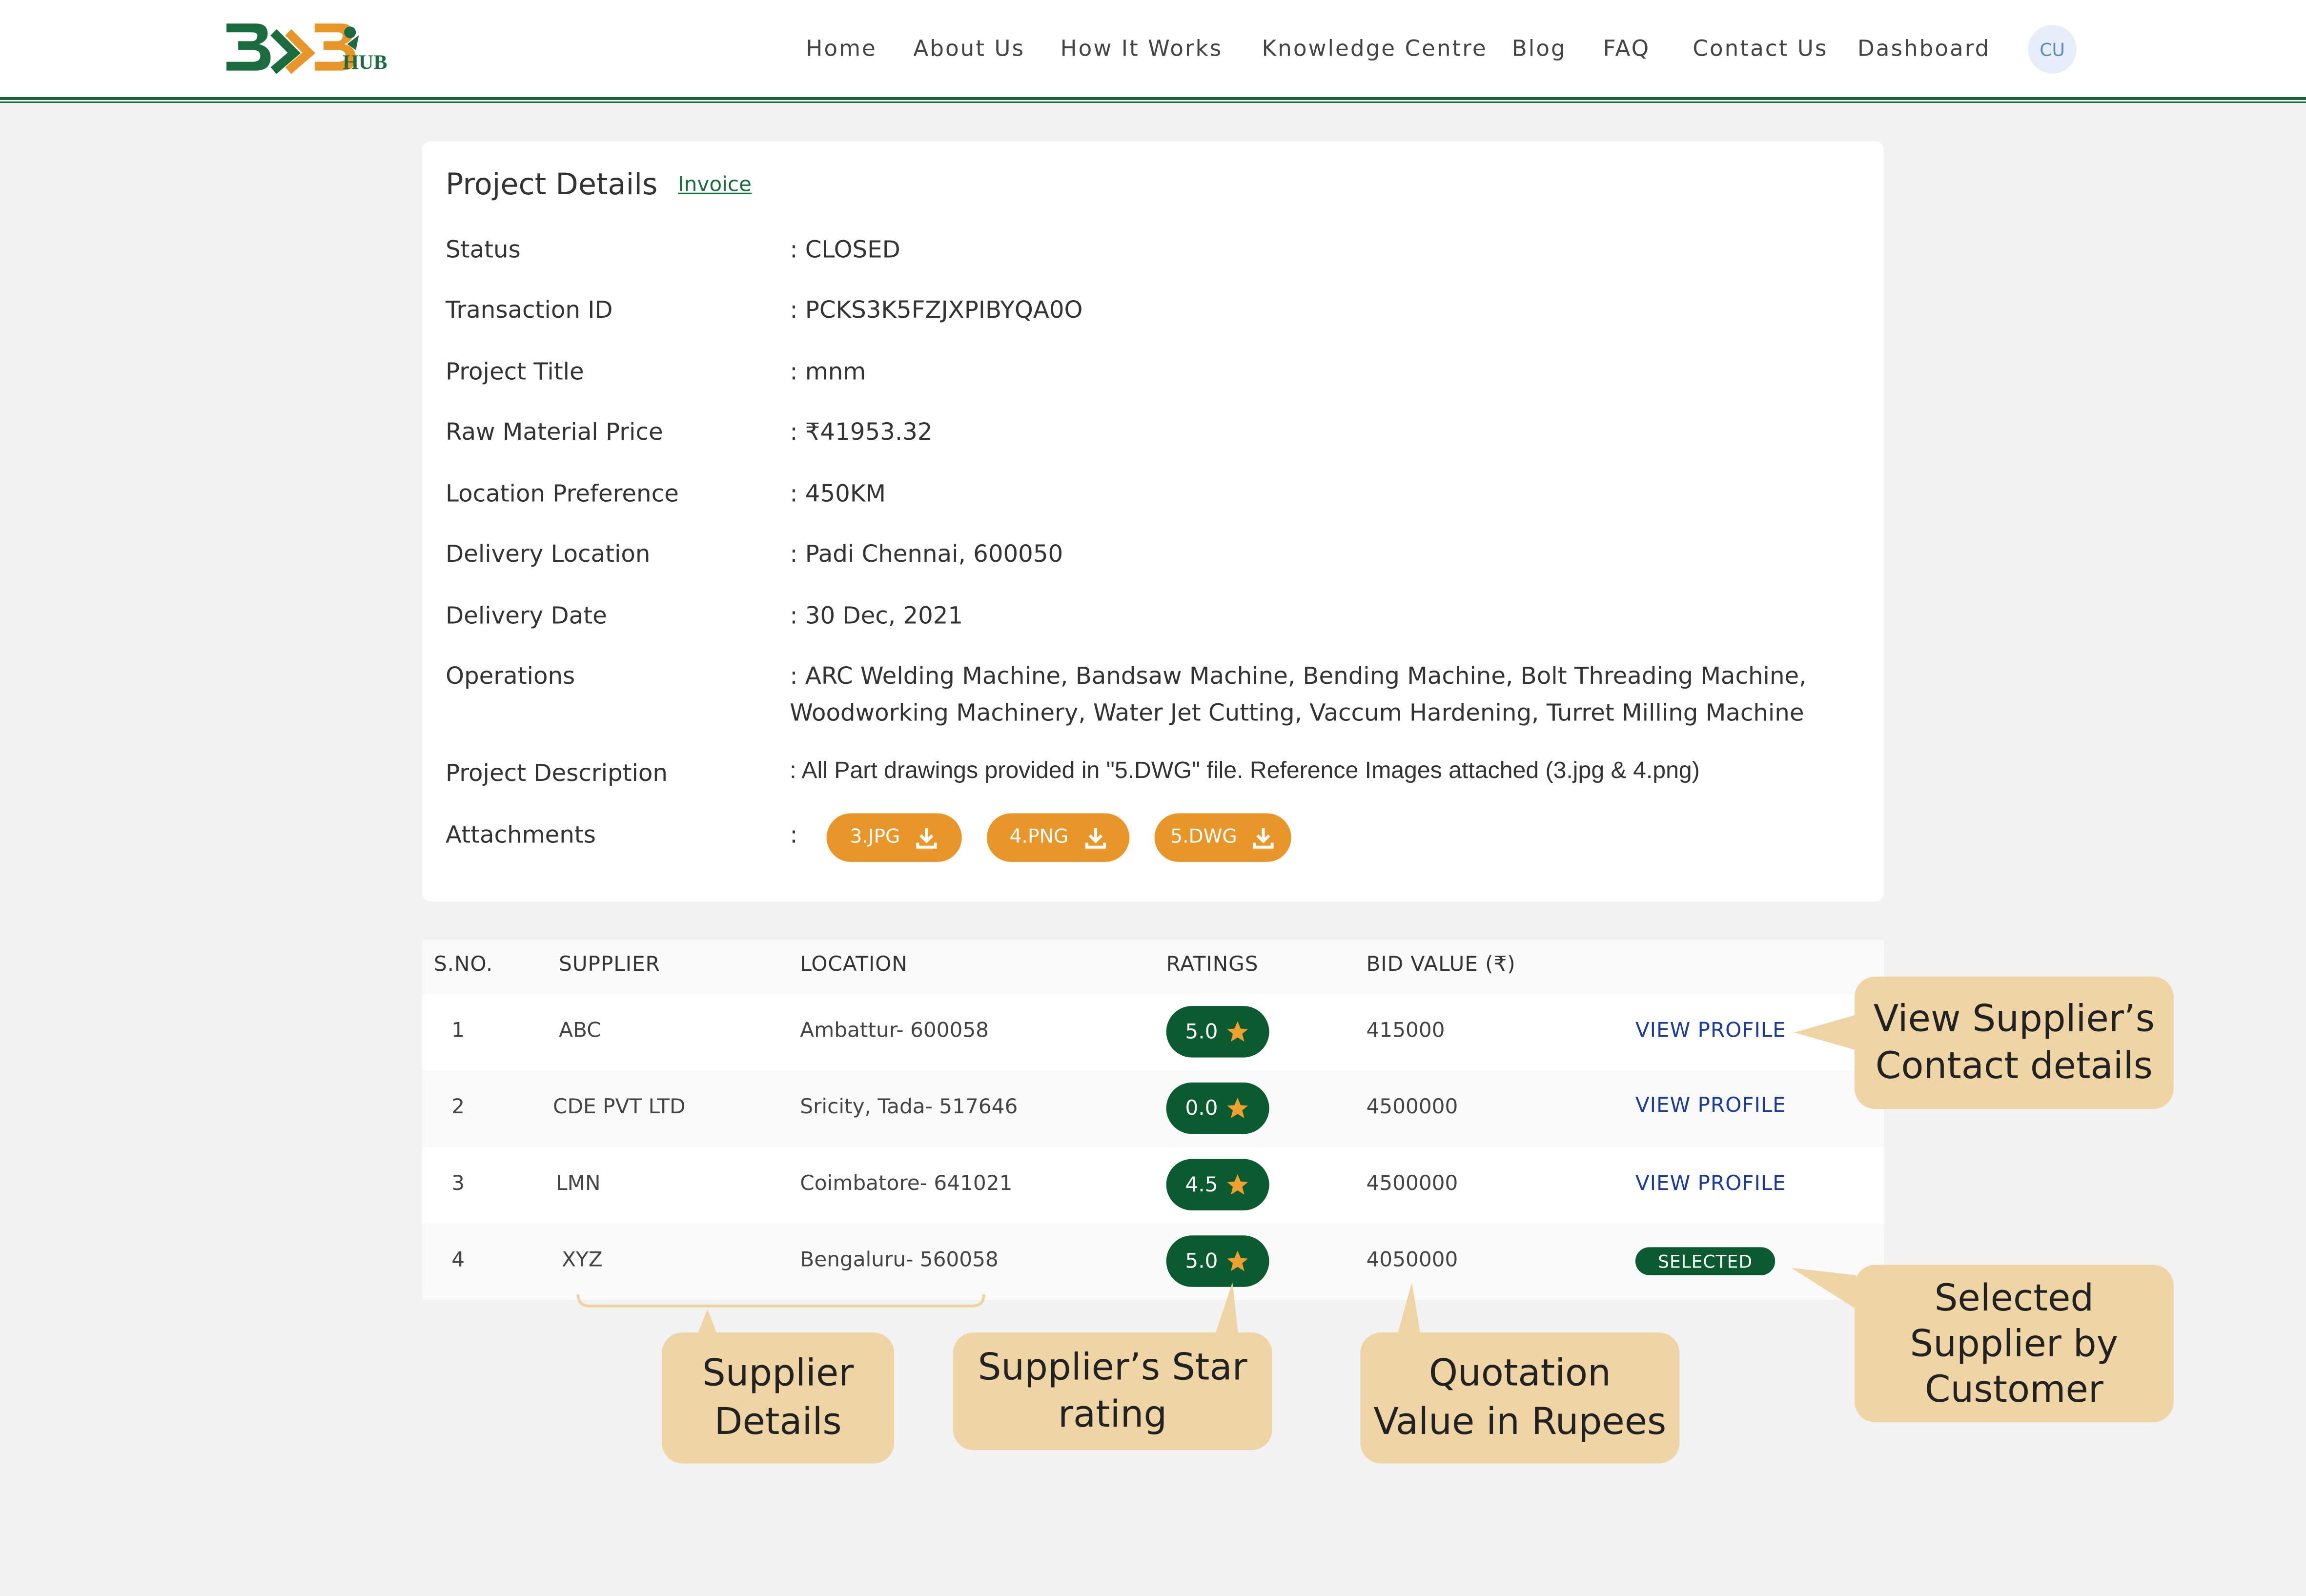 Image resolution: width=2306 pixels, height=1596 pixels. What do you see at coordinates (1201, 1185) in the screenshot?
I see `rating-value: 4.5` at bounding box center [1201, 1185].